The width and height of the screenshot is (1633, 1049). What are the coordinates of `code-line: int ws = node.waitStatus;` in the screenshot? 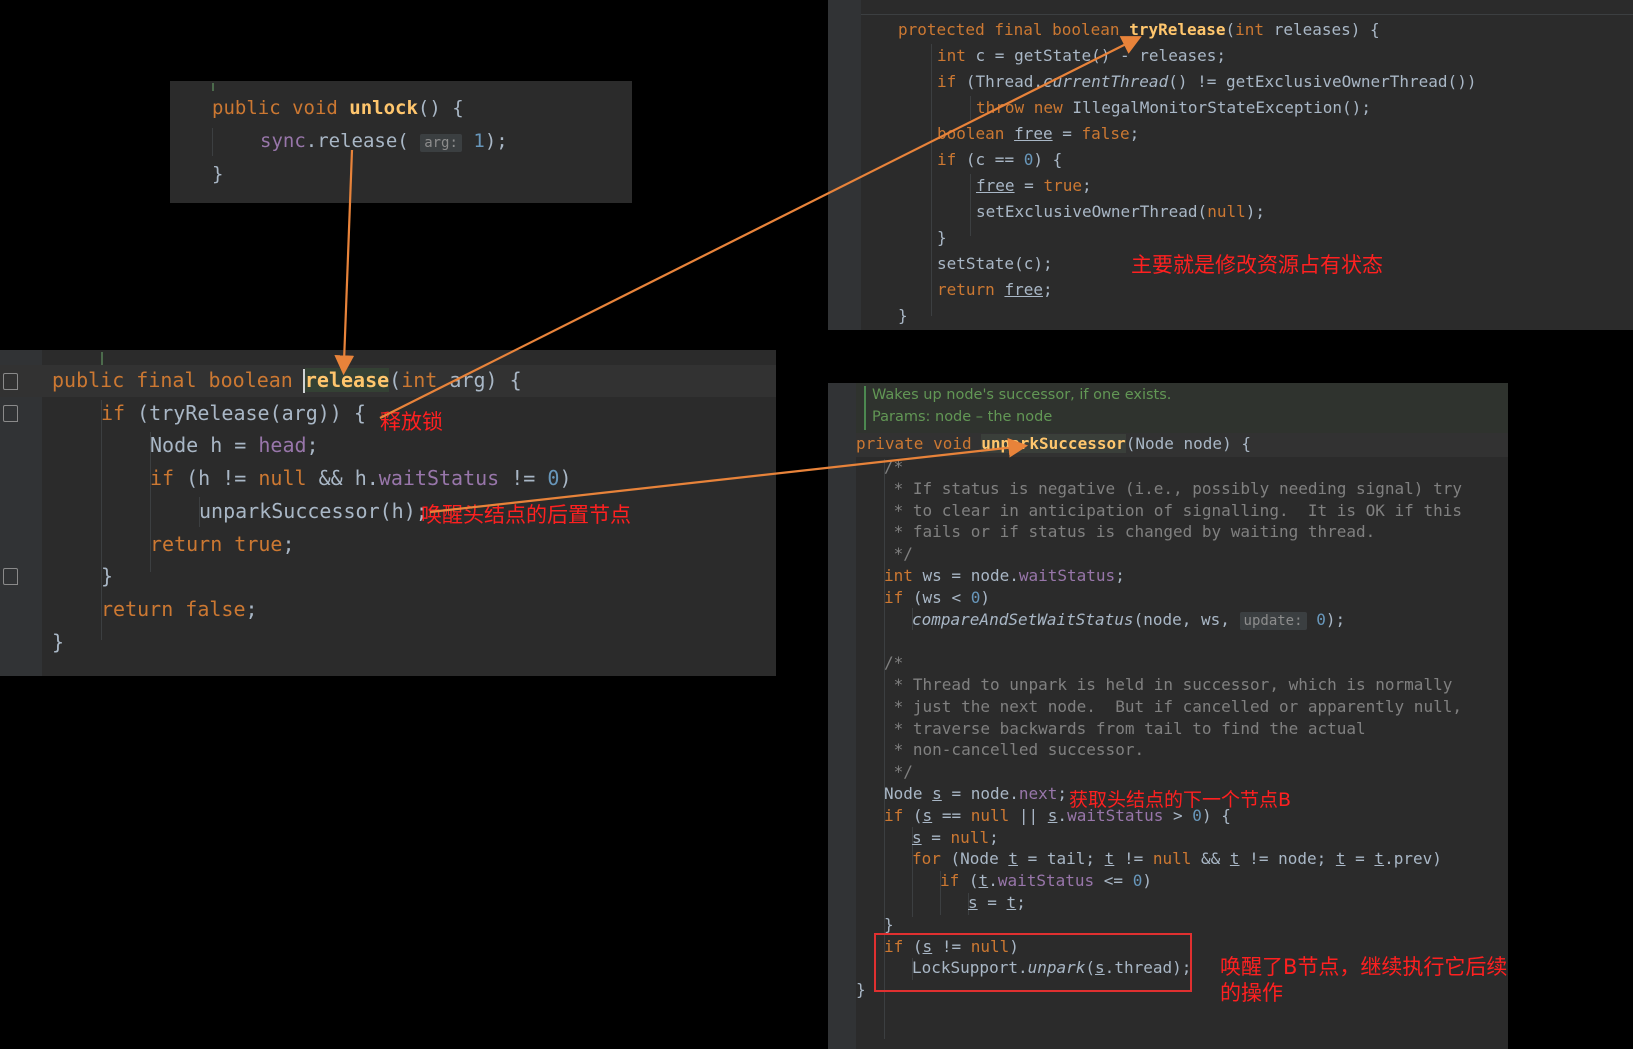 It's located at (1004, 576).